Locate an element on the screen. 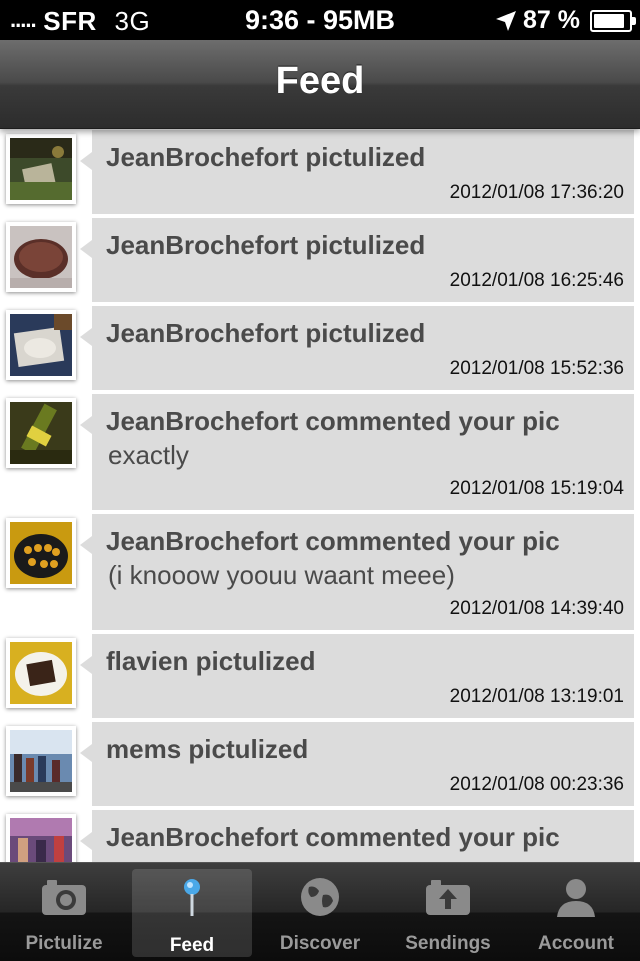 The image size is (640, 961). status-bar: ..... SFR 3G 9:36 - 95MB 87 % is located at coordinates (320, 20).